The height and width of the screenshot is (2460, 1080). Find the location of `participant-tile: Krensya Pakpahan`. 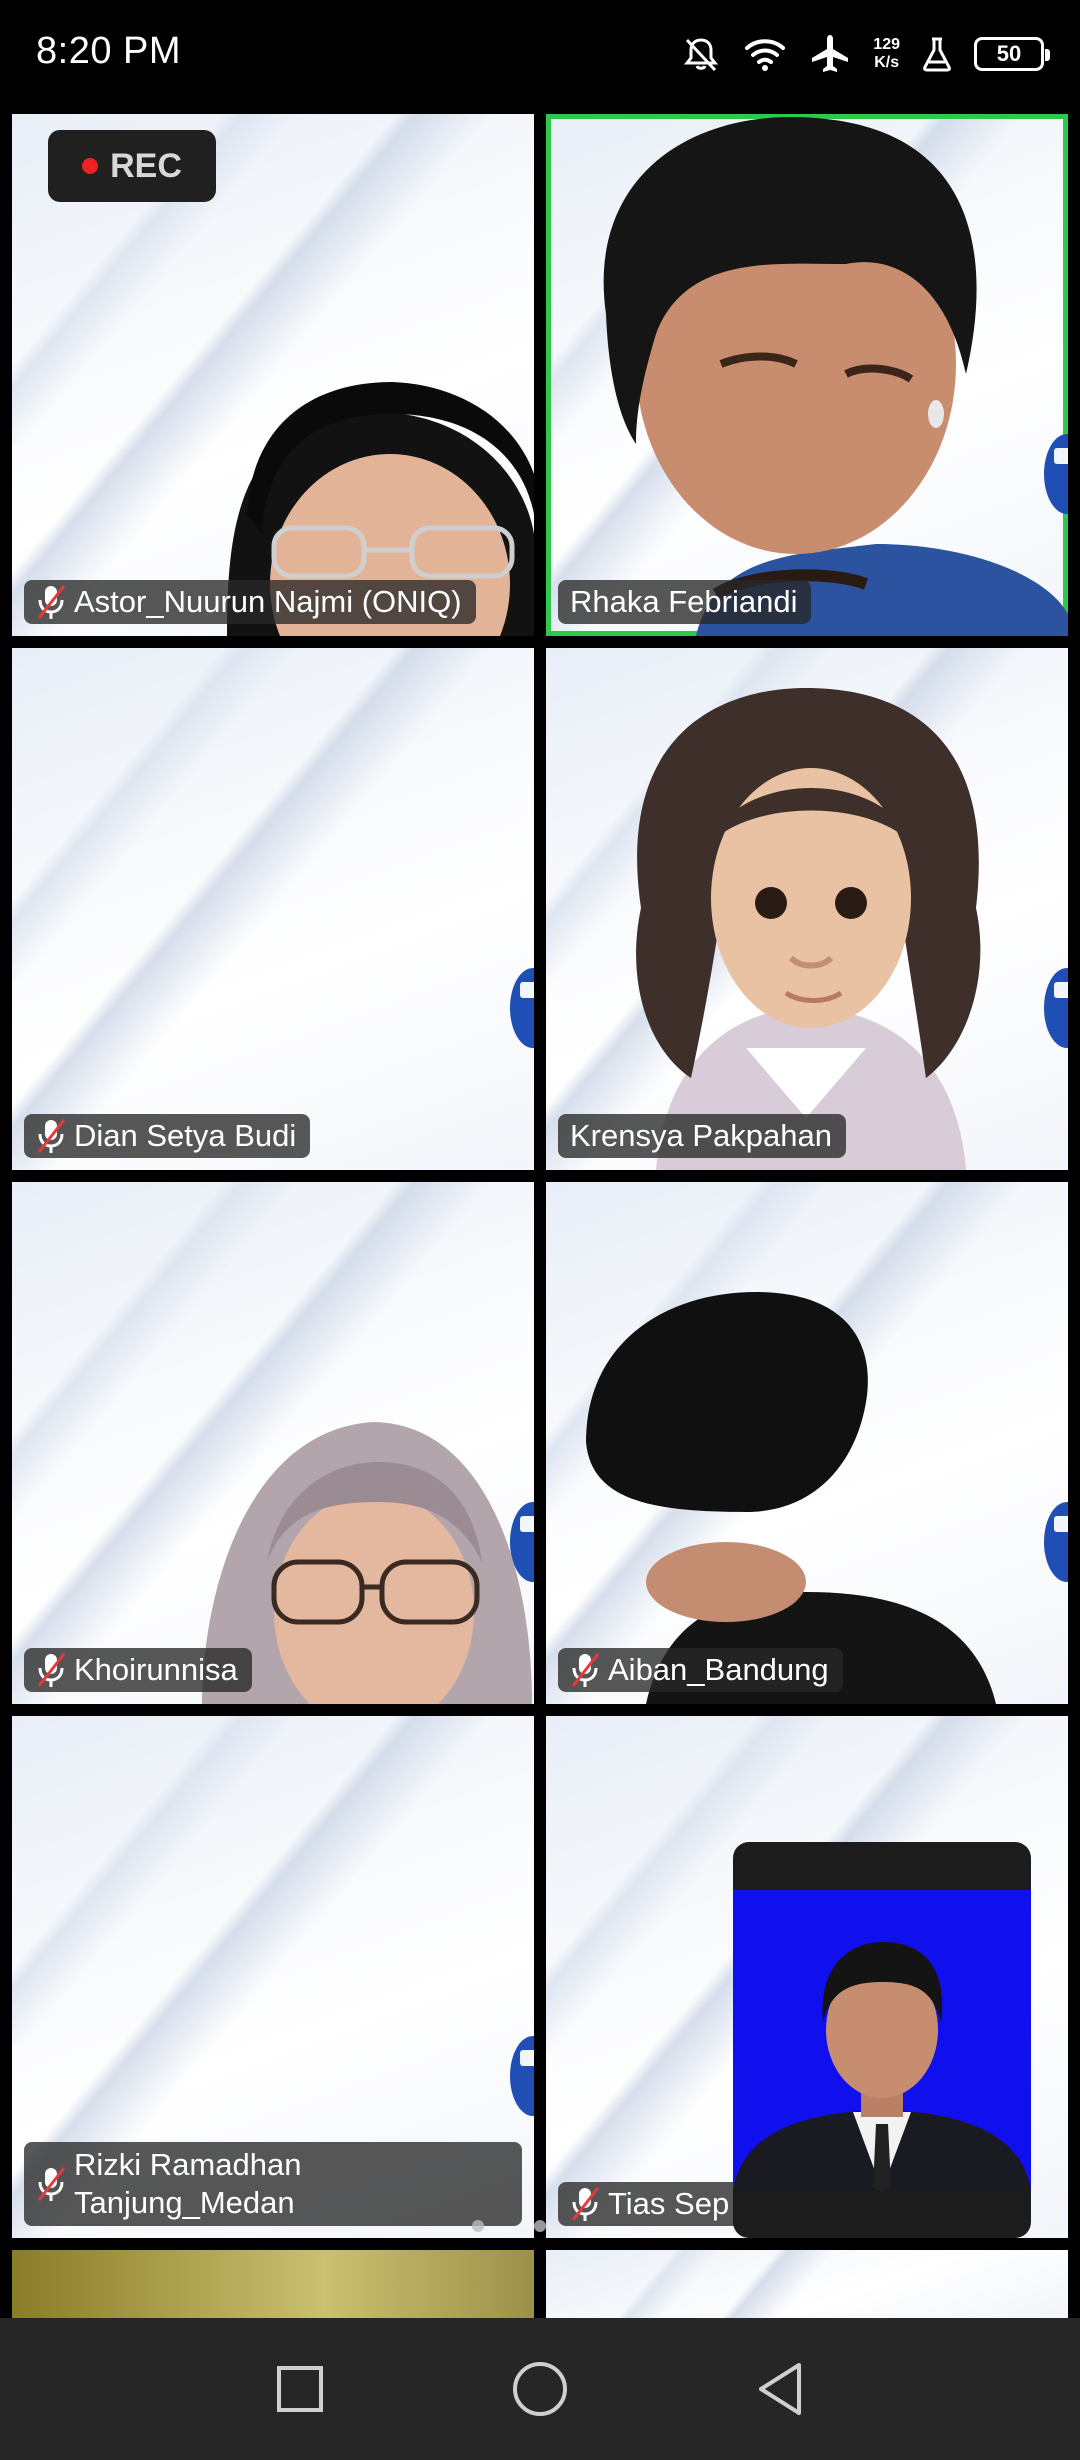

participant-tile: Krensya Pakpahan is located at coordinates (807, 909).